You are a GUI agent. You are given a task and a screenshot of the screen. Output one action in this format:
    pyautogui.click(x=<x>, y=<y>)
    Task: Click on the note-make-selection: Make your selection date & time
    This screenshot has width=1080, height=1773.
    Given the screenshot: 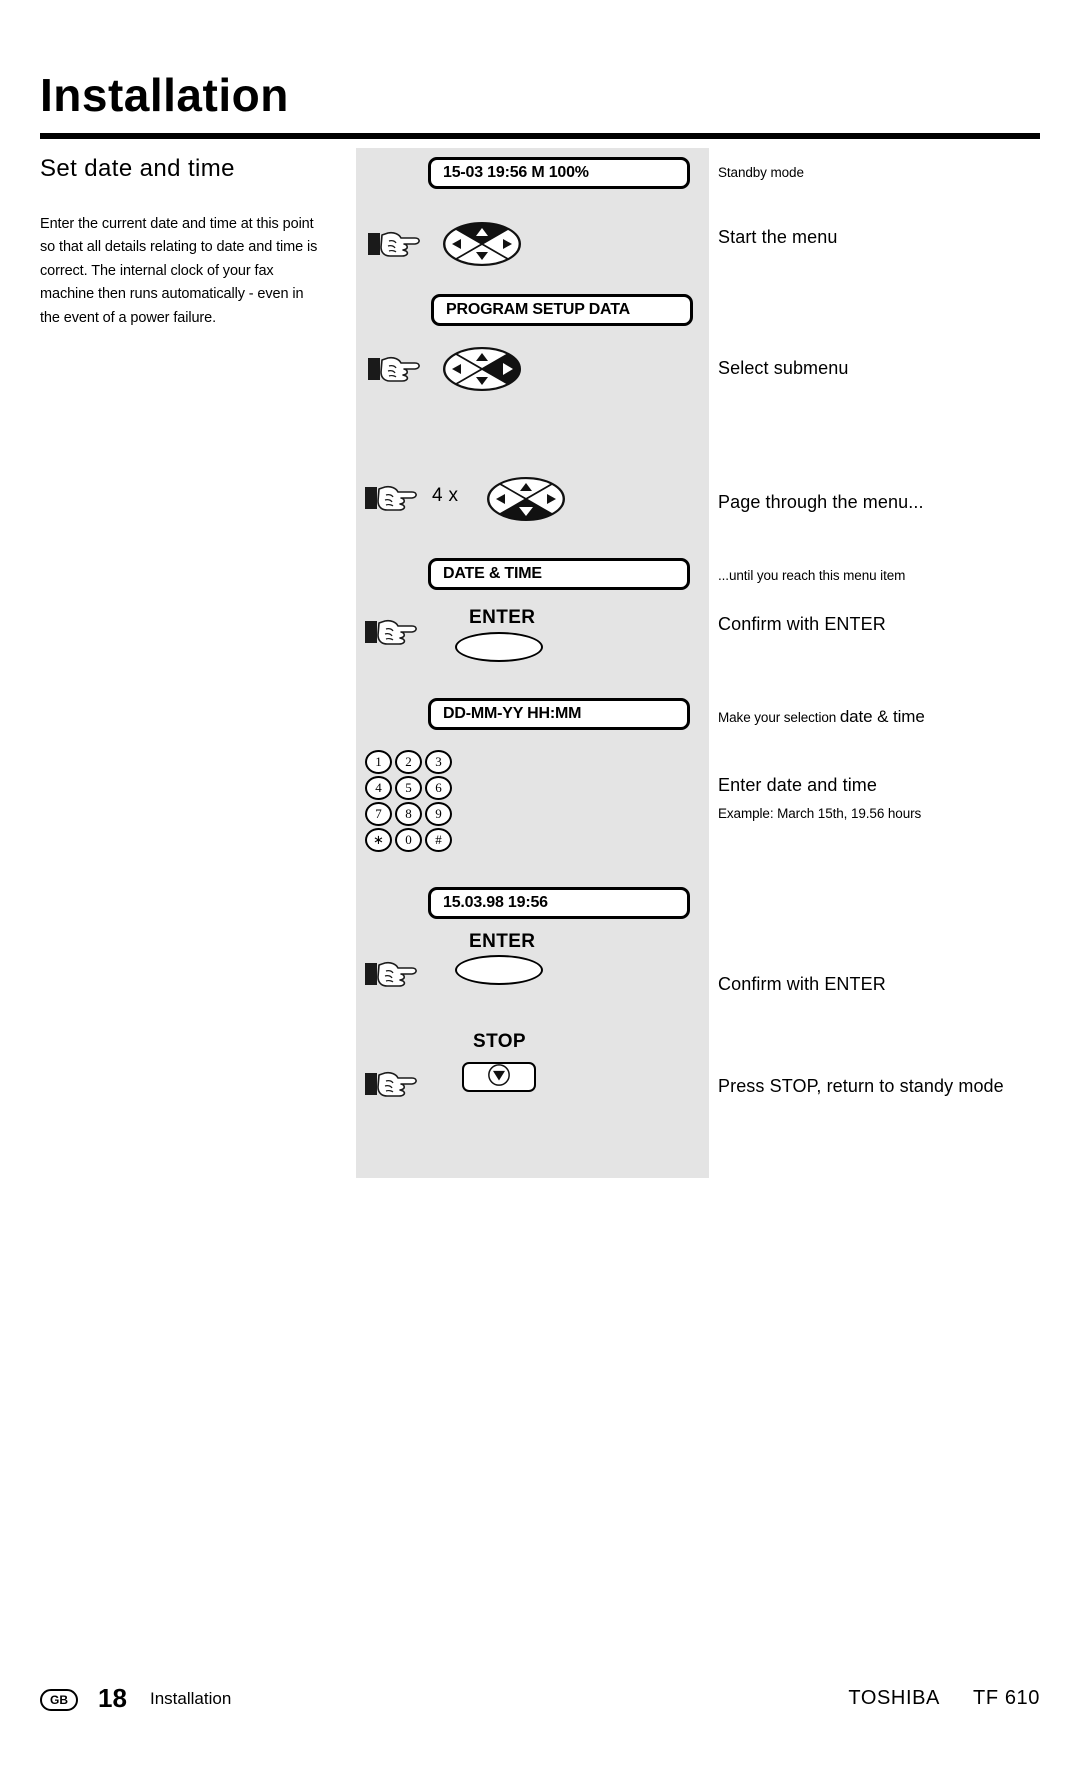 What is the action you would take?
    pyautogui.click(x=821, y=717)
    